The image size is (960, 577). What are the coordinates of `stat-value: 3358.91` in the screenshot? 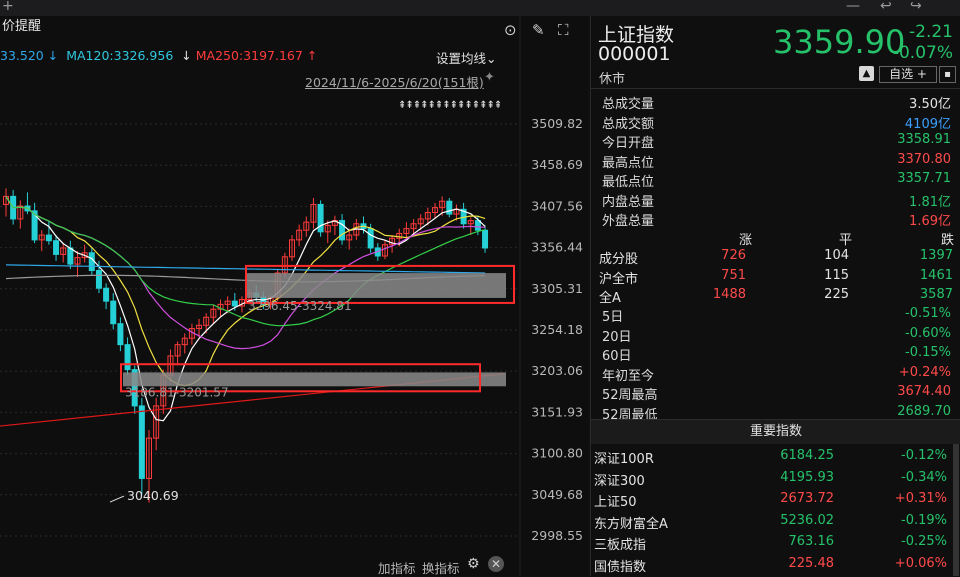 It's located at (924, 139).